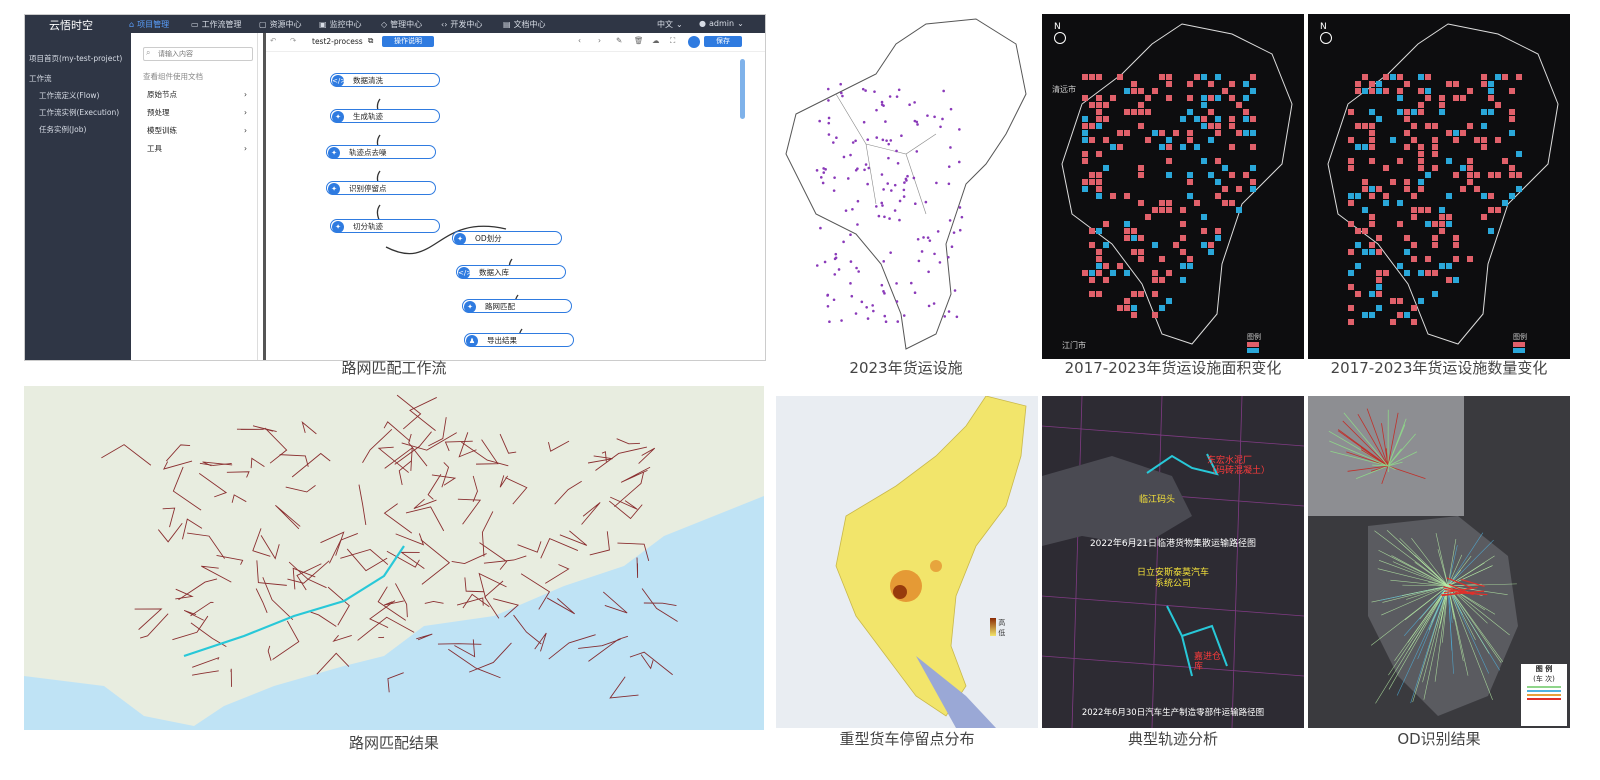 Image resolution: width=1600 pixels, height=780 pixels. What do you see at coordinates (393, 743) in the screenshot?
I see `caption-match-result: 路网匹配结果` at bounding box center [393, 743].